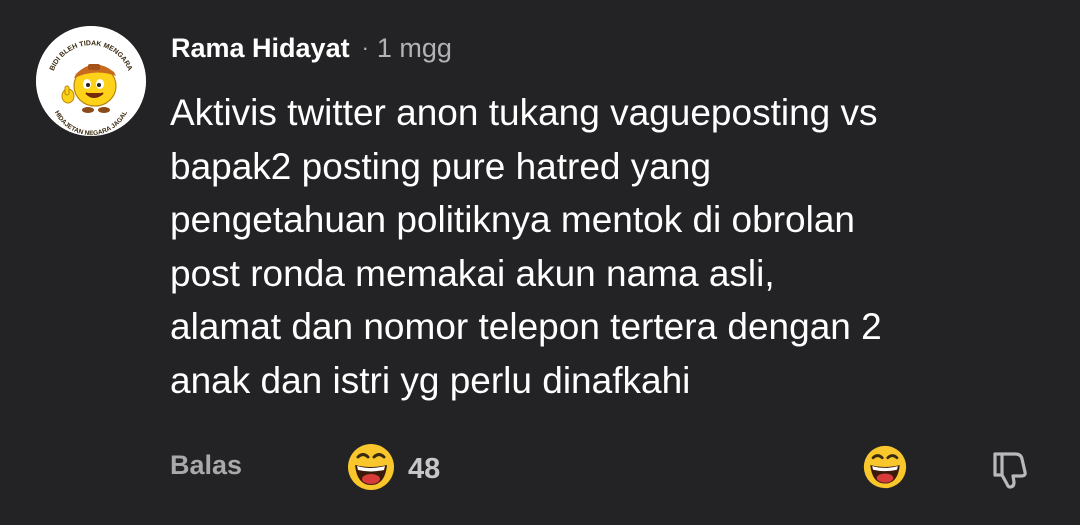  What do you see at coordinates (260, 48) in the screenshot?
I see `author-name: Rama Hidayat` at bounding box center [260, 48].